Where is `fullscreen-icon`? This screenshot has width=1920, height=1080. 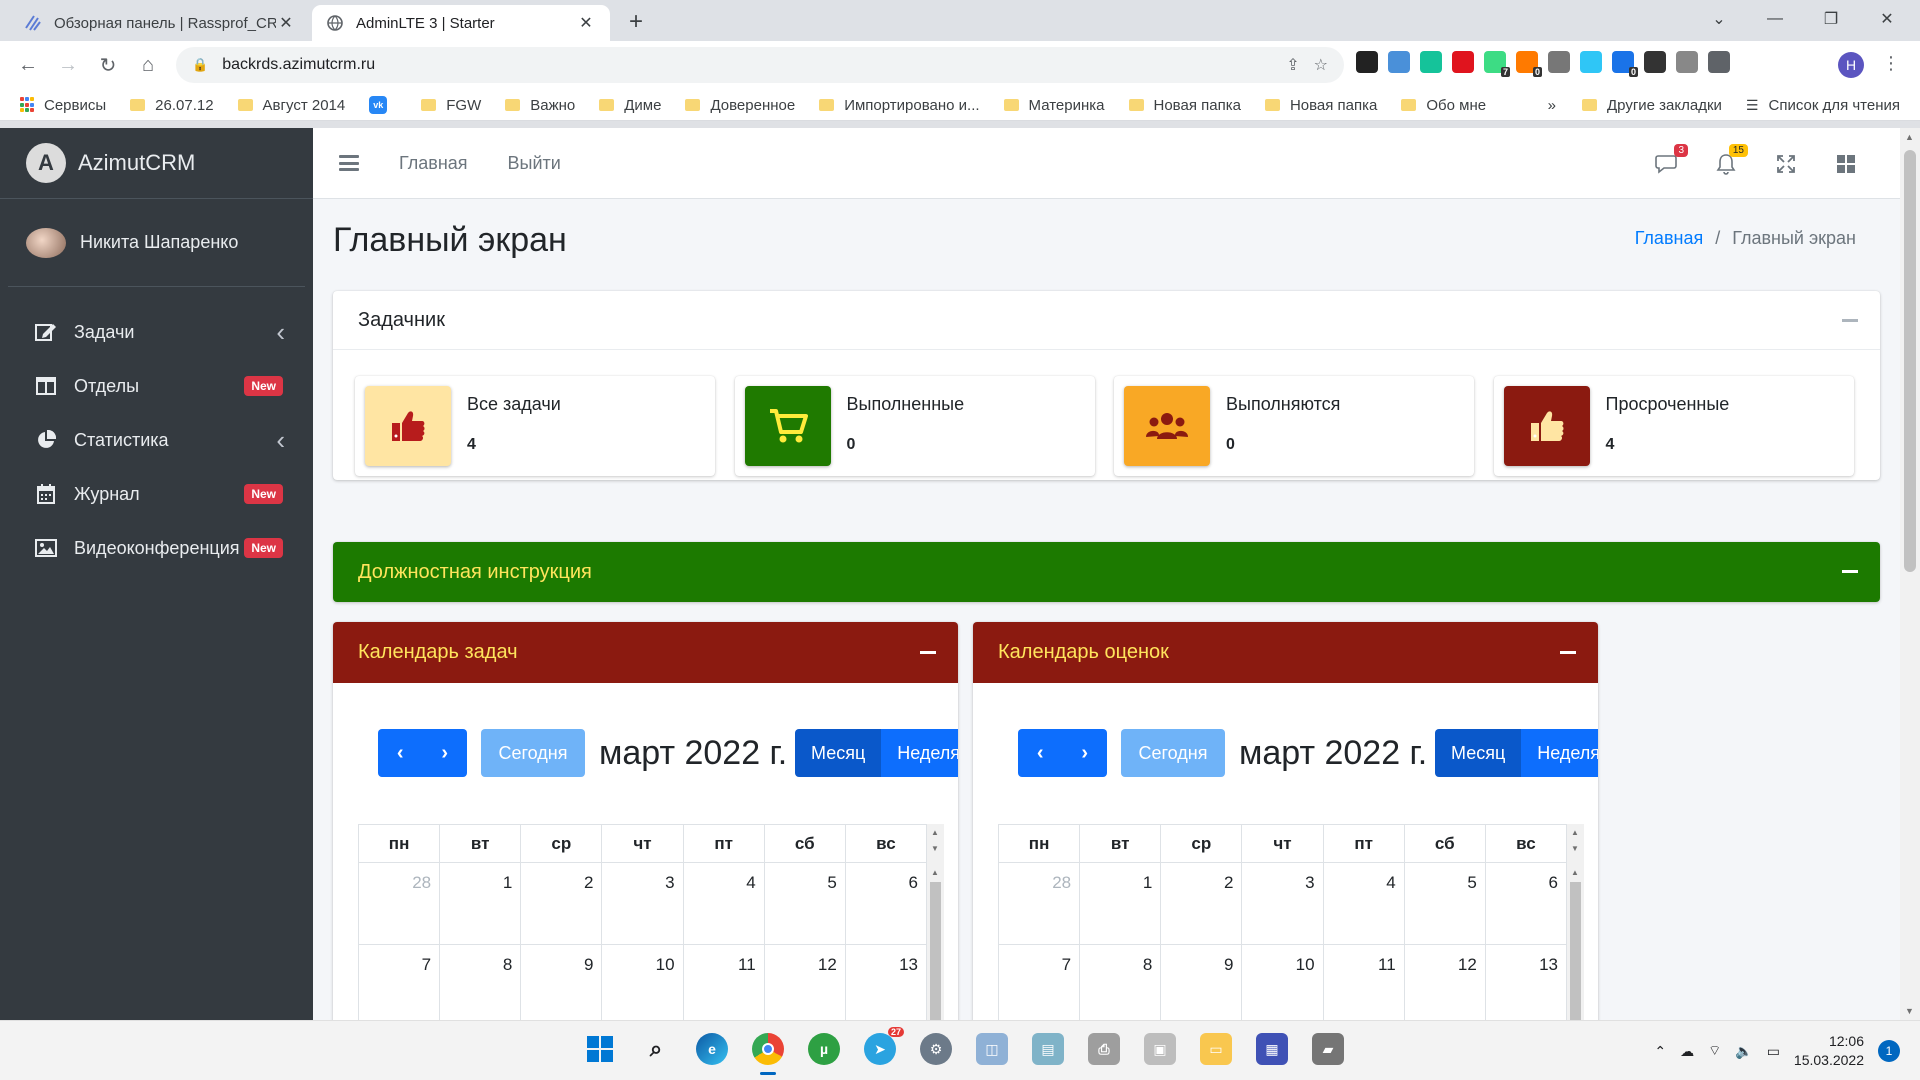 fullscreen-icon is located at coordinates (1786, 164).